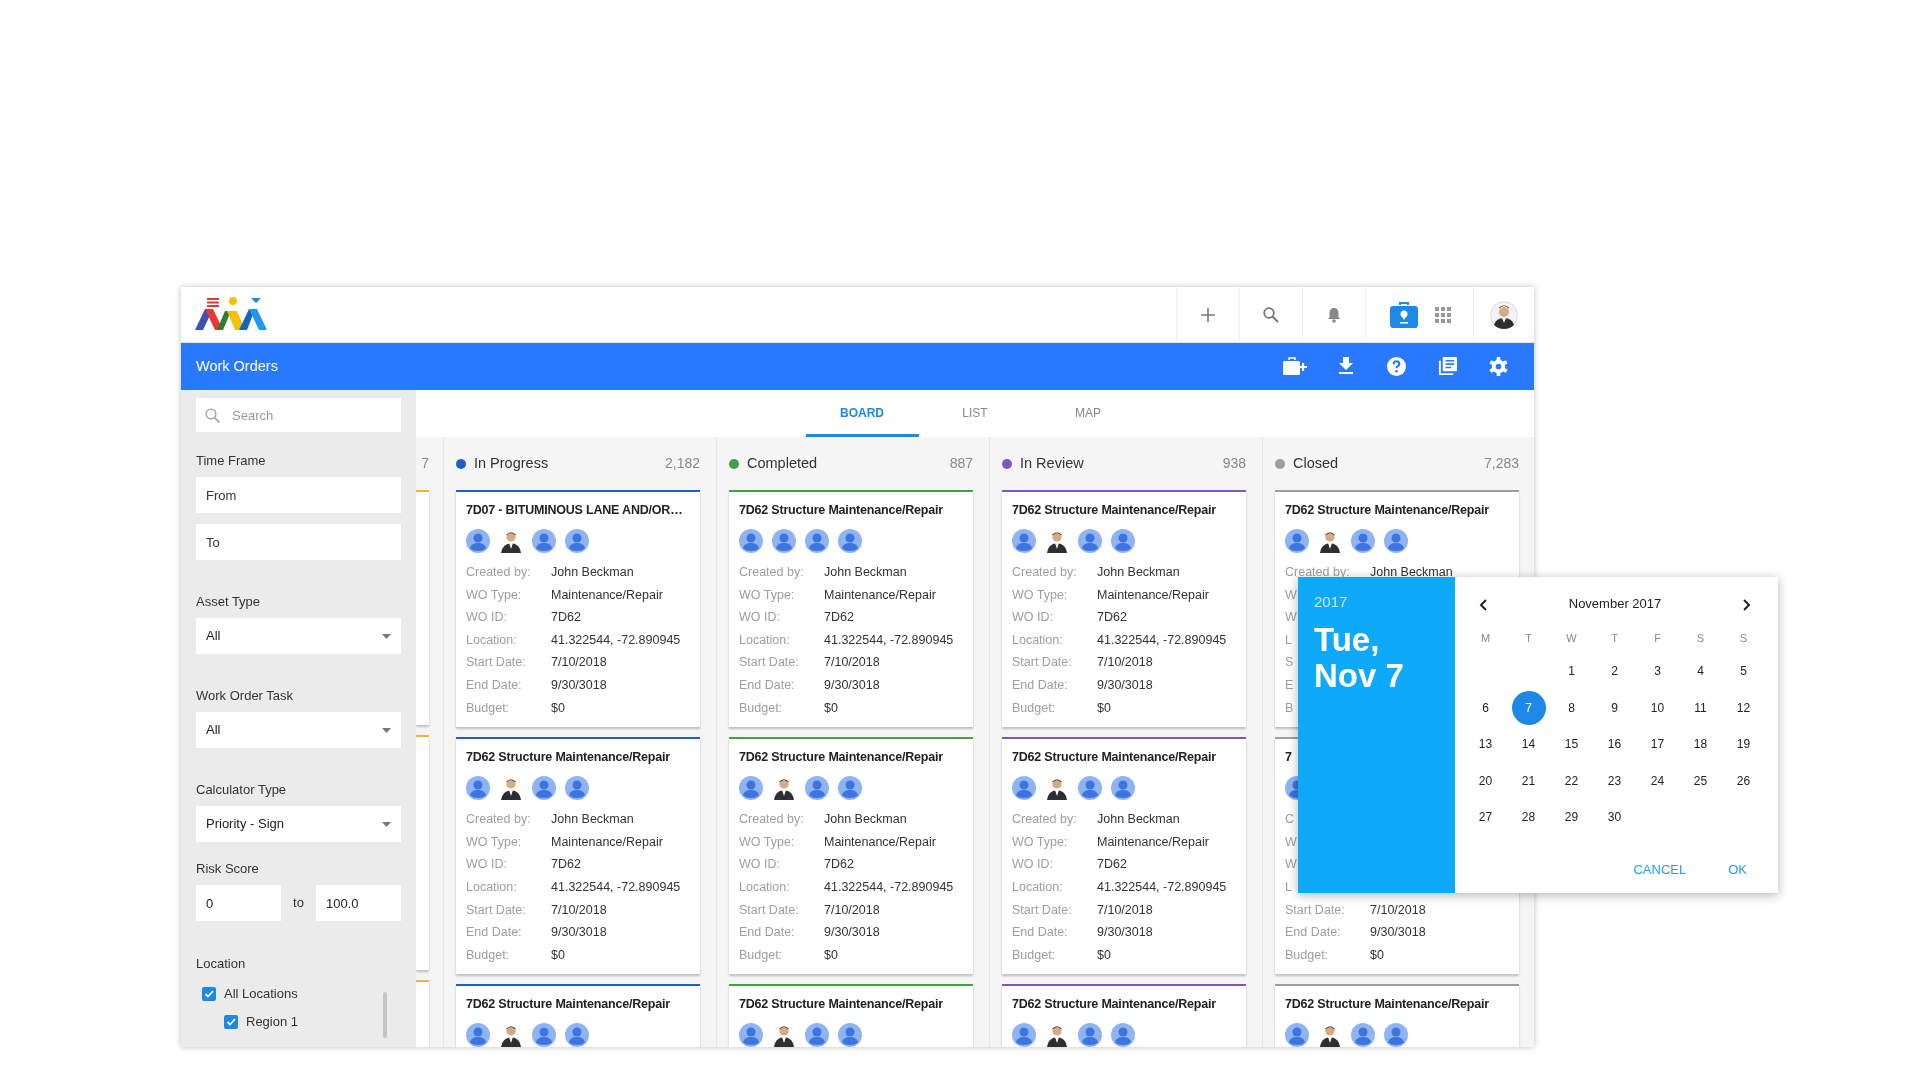  Describe the element at coordinates (880, 842) in the screenshot. I see `field-value: Maintenance/Repair` at that location.